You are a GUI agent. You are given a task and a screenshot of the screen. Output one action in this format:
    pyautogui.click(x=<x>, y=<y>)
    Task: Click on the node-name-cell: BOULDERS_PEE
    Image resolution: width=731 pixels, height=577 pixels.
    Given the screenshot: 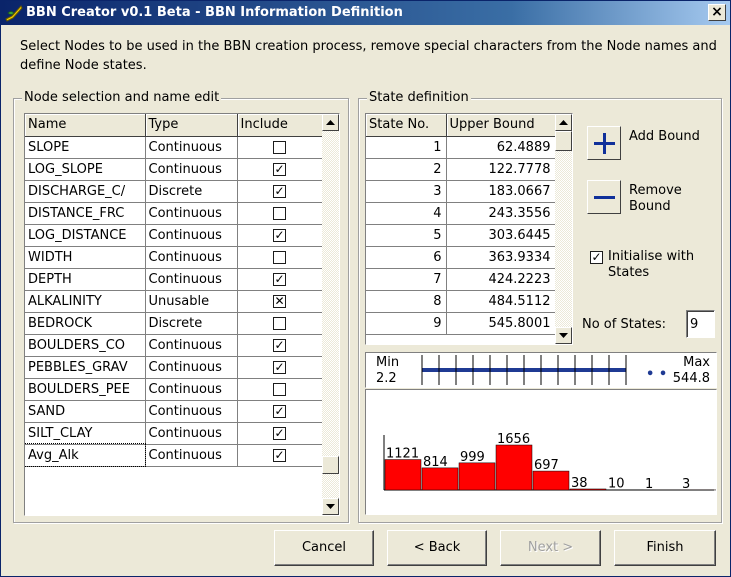 What is the action you would take?
    pyautogui.click(x=85, y=389)
    